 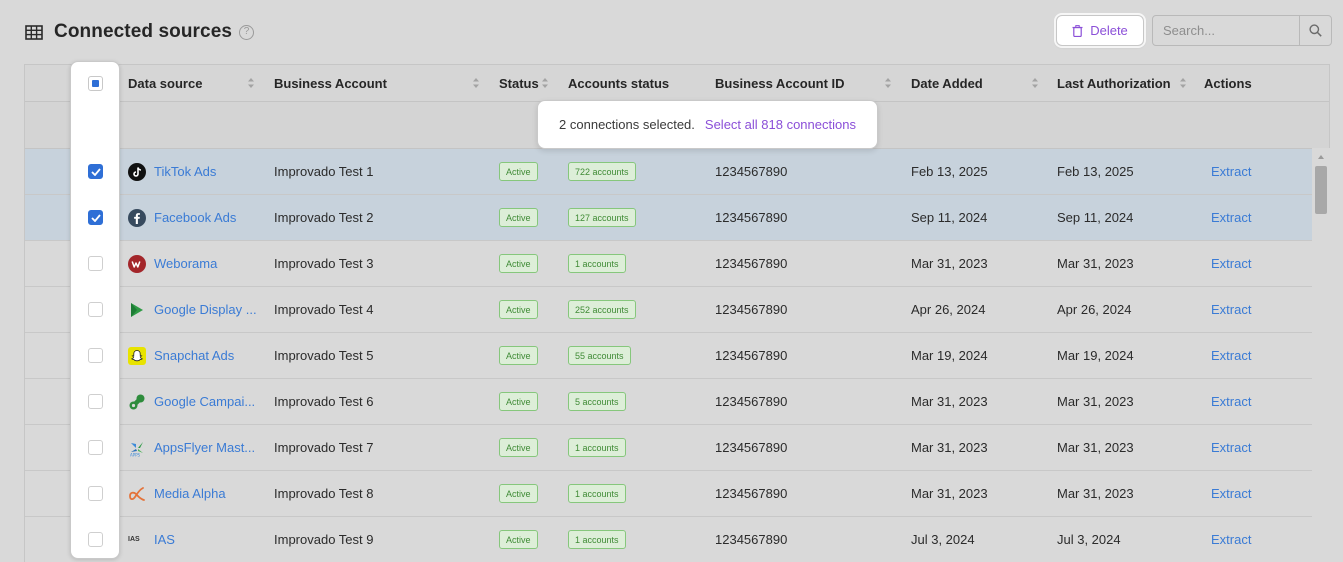 I want to click on appsflyer-icon: APPS, so click(x=137, y=448).